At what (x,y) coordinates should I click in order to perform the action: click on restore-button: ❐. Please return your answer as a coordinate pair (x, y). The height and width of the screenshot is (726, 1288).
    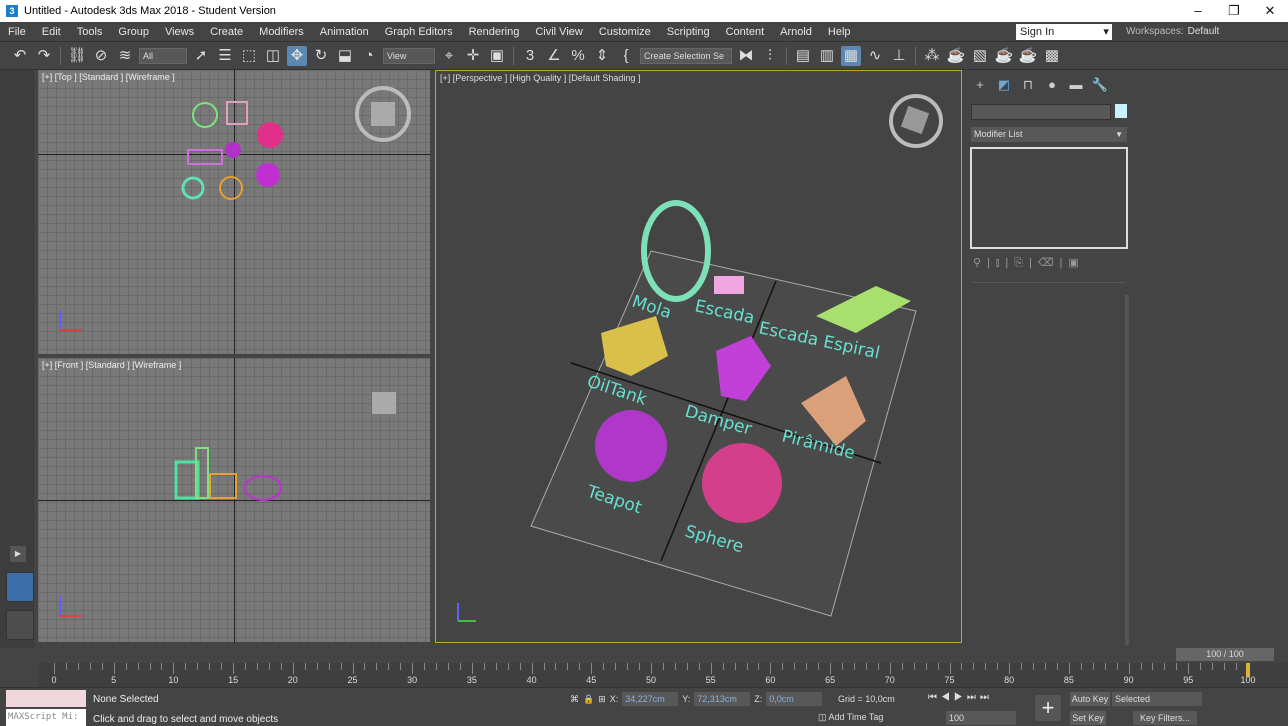
    Looking at the image, I should click on (1234, 11).